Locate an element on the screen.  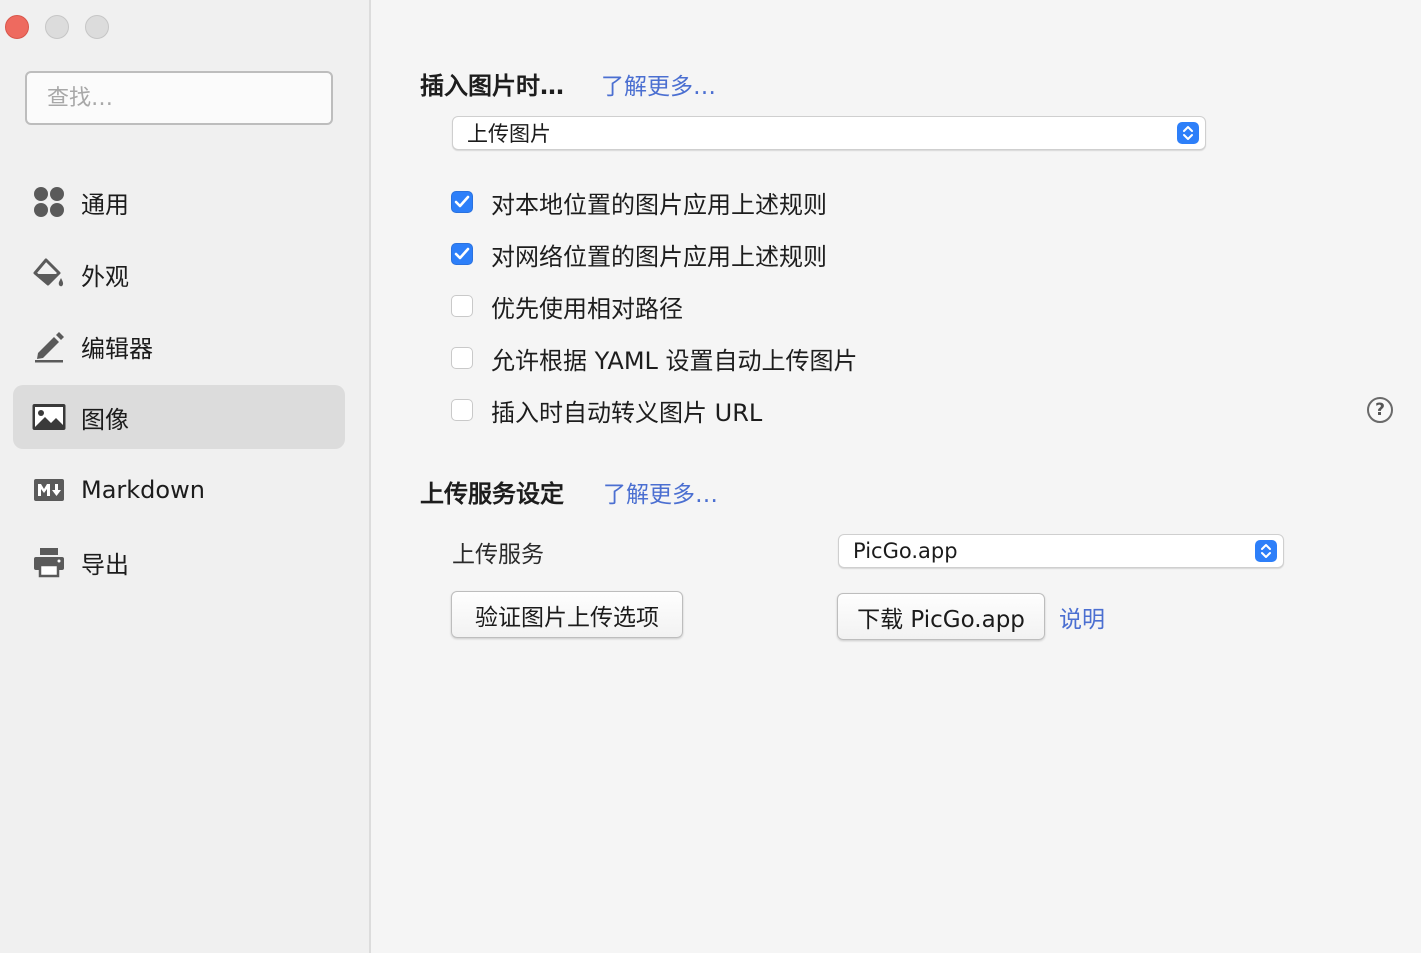
download-picgo-button: 下载 PicGo.app is located at coordinates (941, 616).